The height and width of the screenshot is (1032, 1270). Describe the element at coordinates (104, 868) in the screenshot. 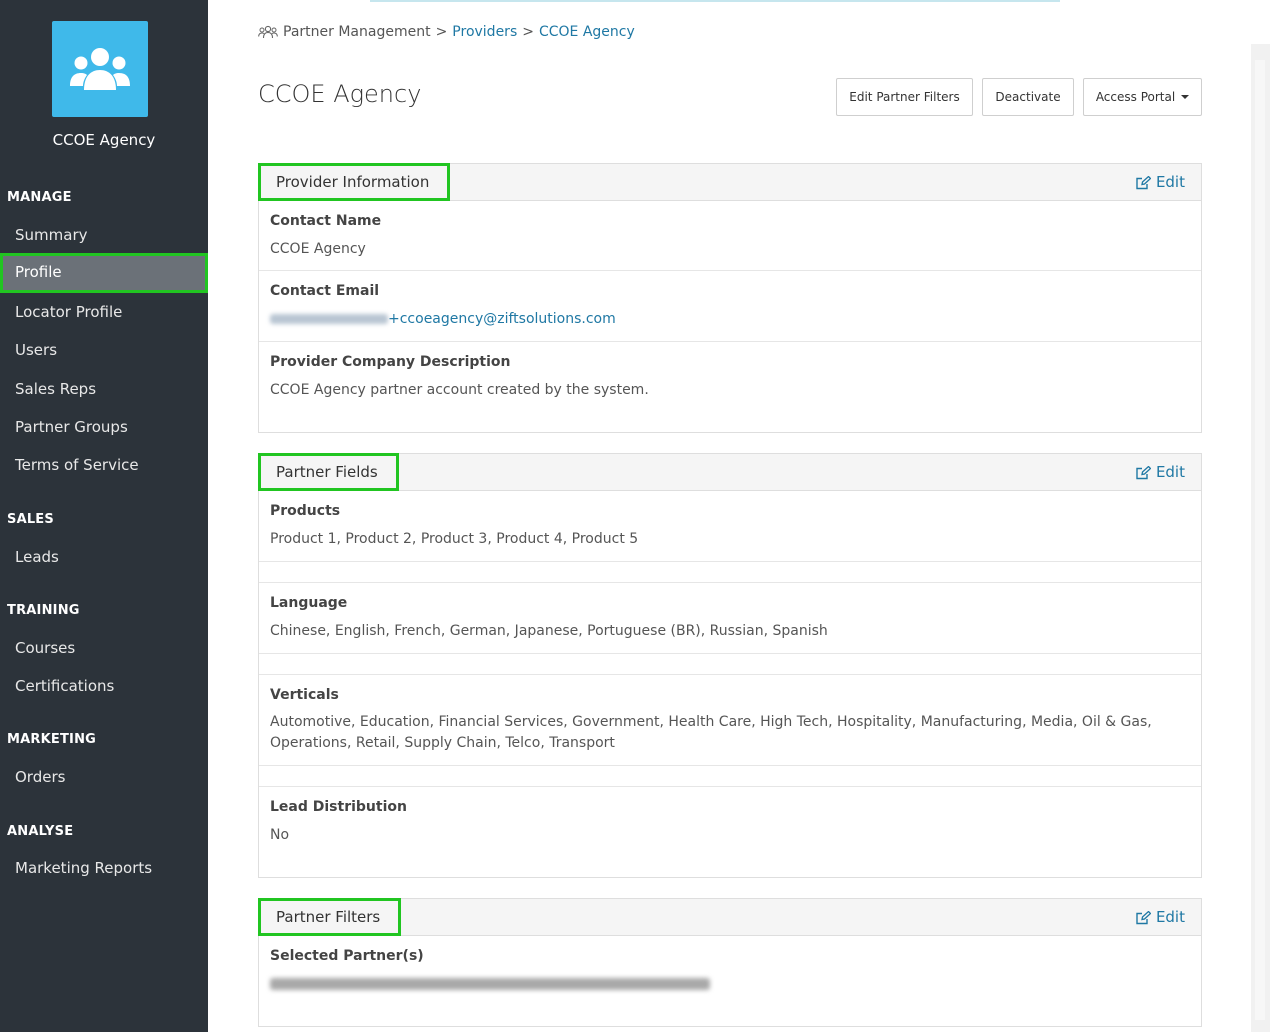

I see `sidebar-item-marketing-reports: Marketing Reports` at that location.